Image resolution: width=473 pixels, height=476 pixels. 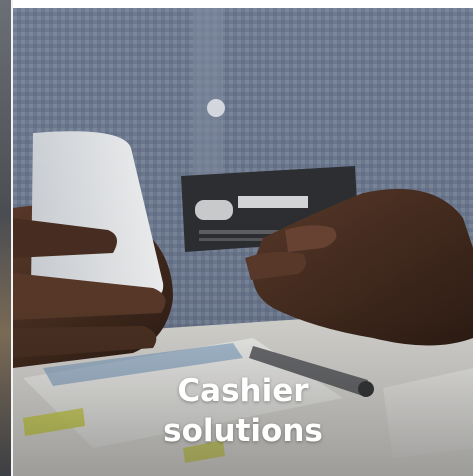 What do you see at coordinates (243, 431) in the screenshot?
I see `card-title-line-2: solutions` at bounding box center [243, 431].